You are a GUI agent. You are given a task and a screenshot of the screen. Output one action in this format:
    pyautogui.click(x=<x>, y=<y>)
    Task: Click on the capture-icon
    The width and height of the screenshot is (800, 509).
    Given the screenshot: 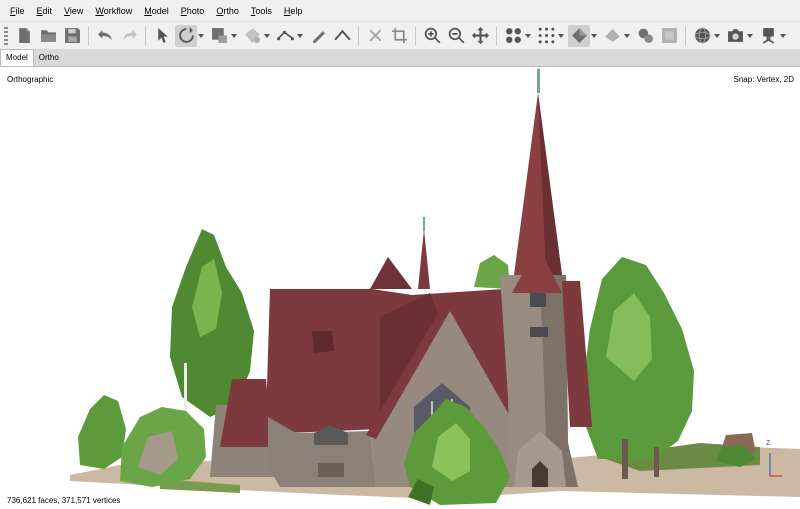 What is the action you would take?
    pyautogui.click(x=735, y=35)
    